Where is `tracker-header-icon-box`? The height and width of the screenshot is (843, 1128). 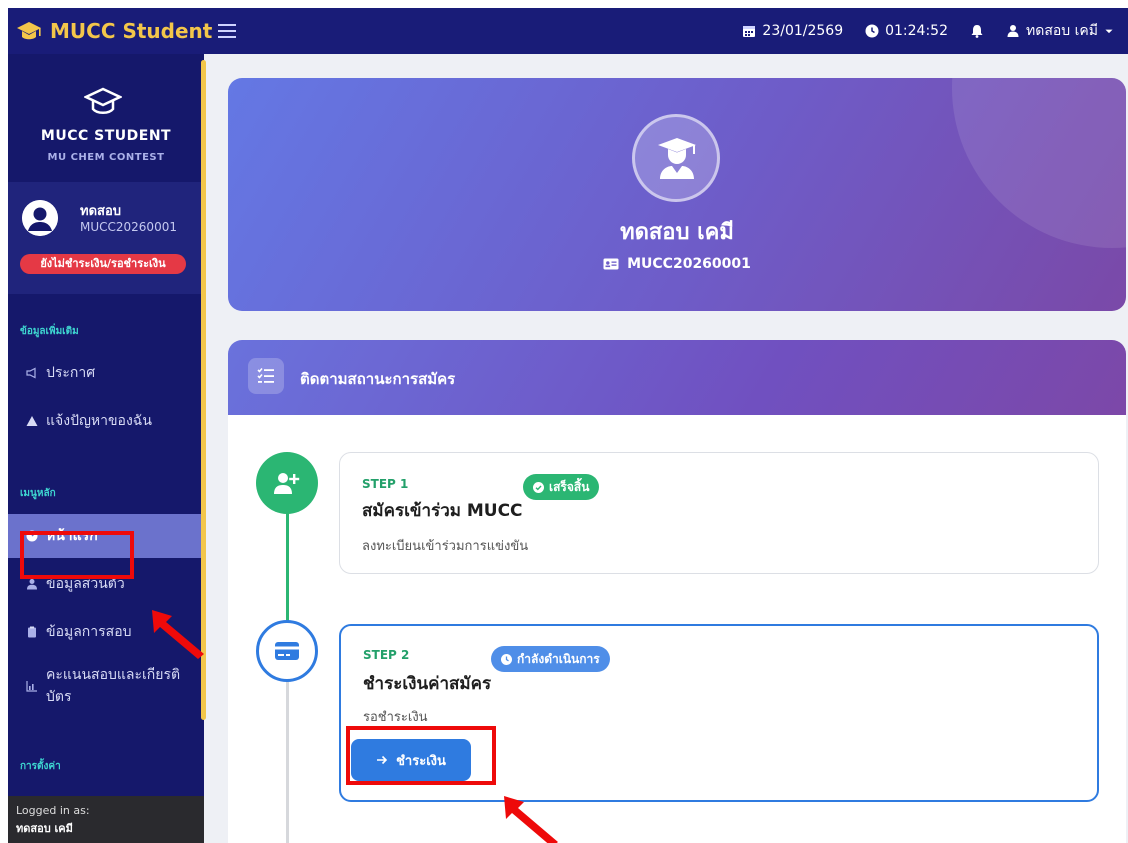
tracker-header-icon-box is located at coordinates (266, 376).